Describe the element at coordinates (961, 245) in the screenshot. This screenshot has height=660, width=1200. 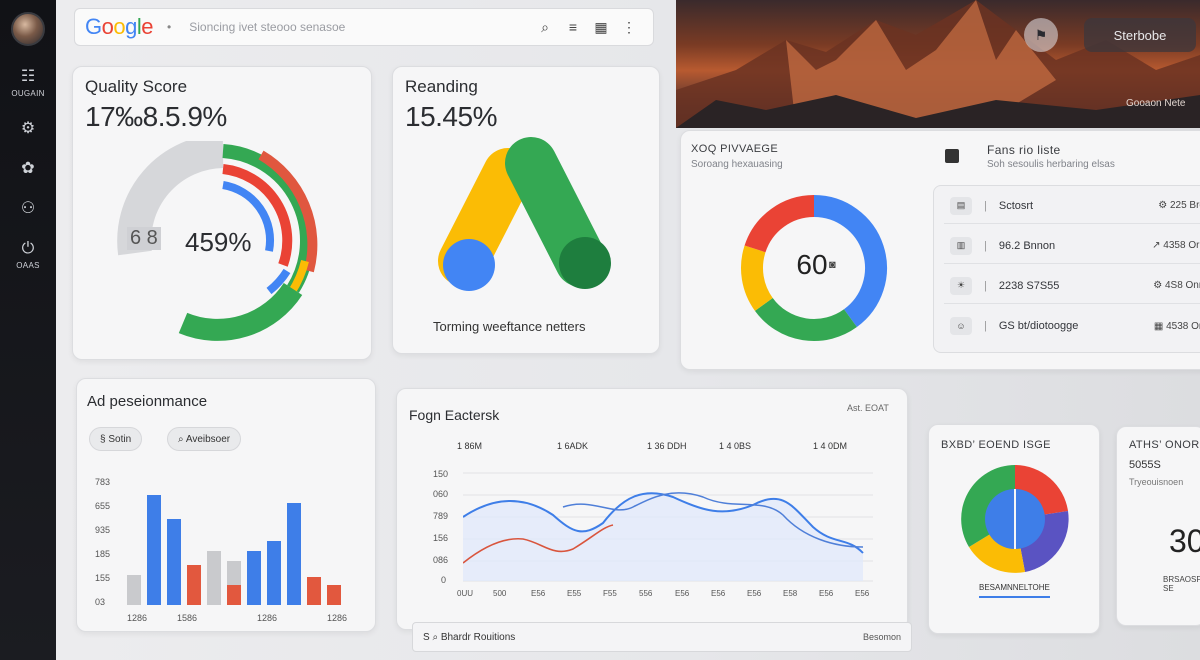
I see `list-item-icon: ▥` at that location.